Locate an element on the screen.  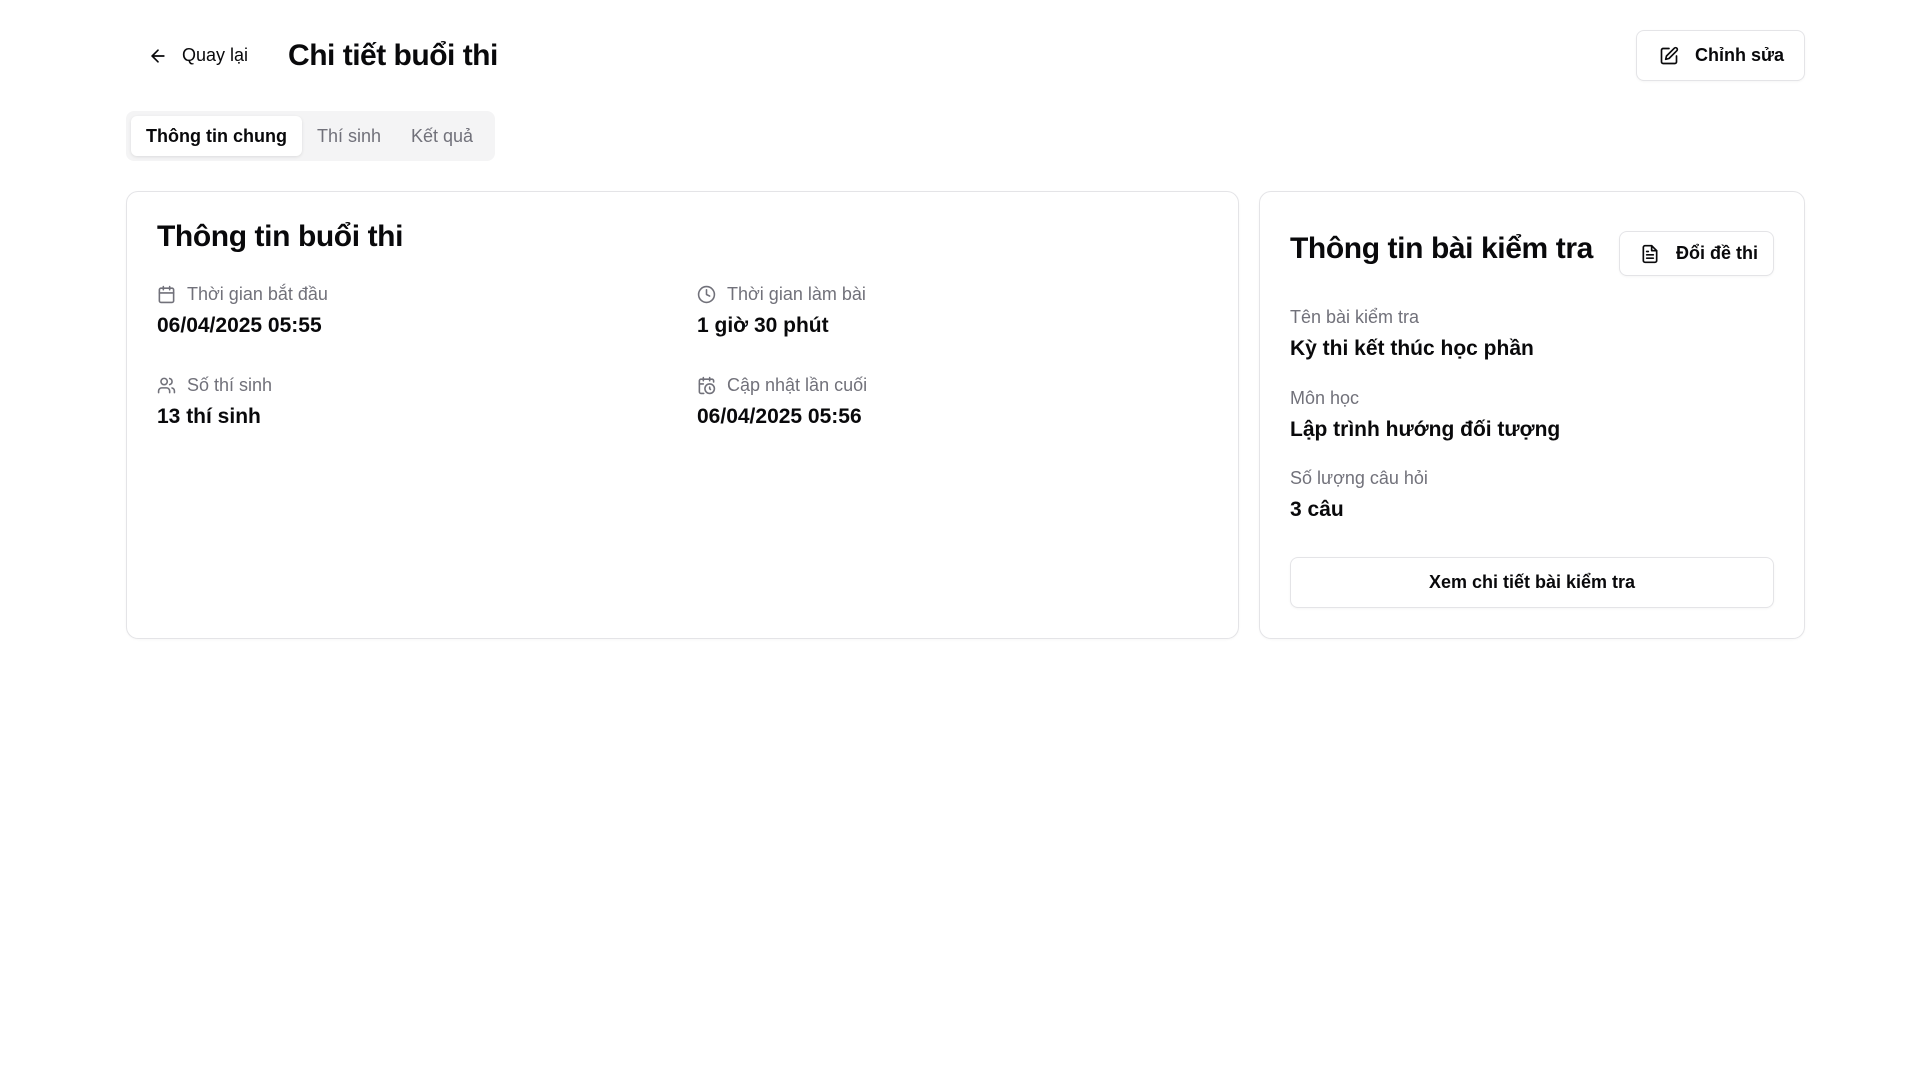
candidates-label: Số thí sinh is located at coordinates (230, 384).